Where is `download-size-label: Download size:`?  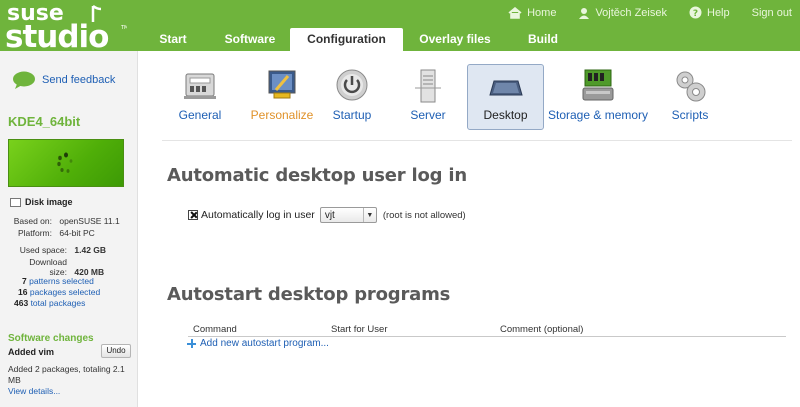
download-size-label: Download size: is located at coordinates (48, 267).